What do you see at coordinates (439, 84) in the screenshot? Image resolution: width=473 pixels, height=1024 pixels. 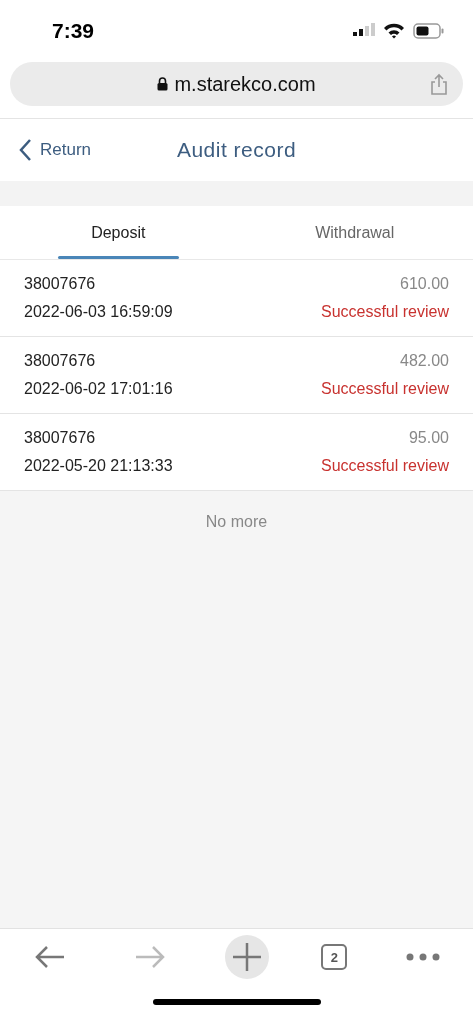 I see `share-icon` at bounding box center [439, 84].